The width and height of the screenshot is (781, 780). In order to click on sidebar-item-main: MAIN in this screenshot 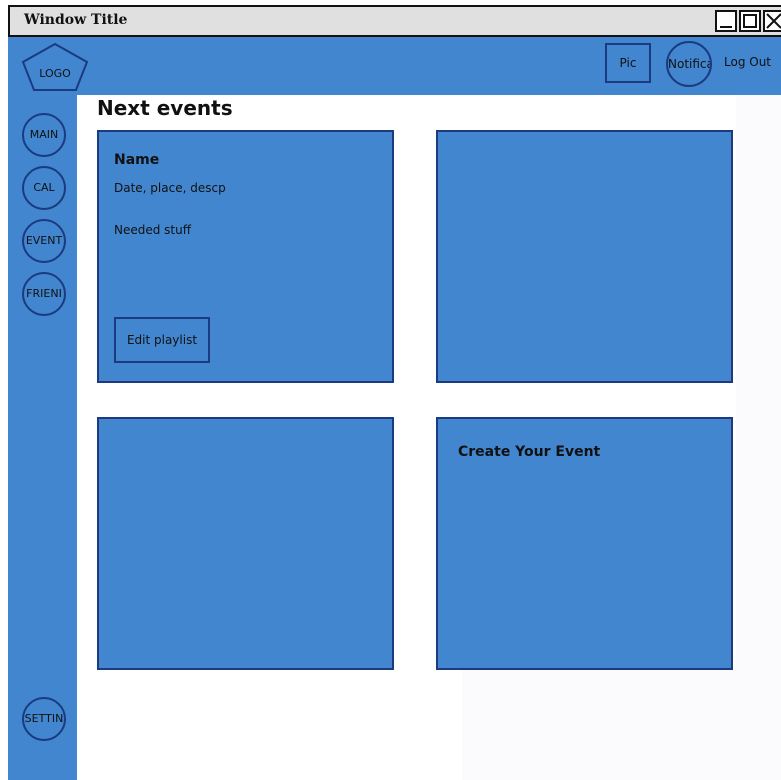, I will do `click(44, 135)`.